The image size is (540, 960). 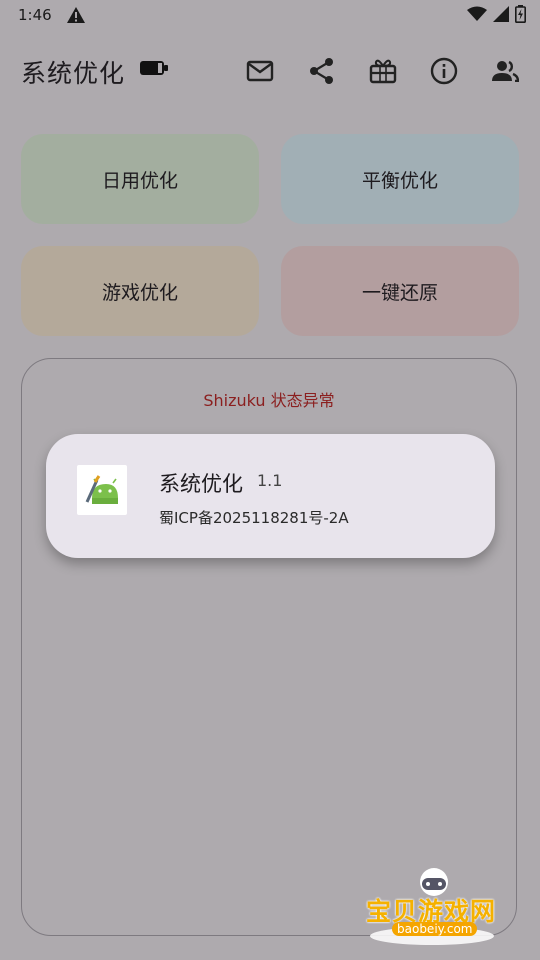 I want to click on app-info-card: 系统优化 1.1 蜀ICP备2025118281号-2A, so click(x=270, y=496).